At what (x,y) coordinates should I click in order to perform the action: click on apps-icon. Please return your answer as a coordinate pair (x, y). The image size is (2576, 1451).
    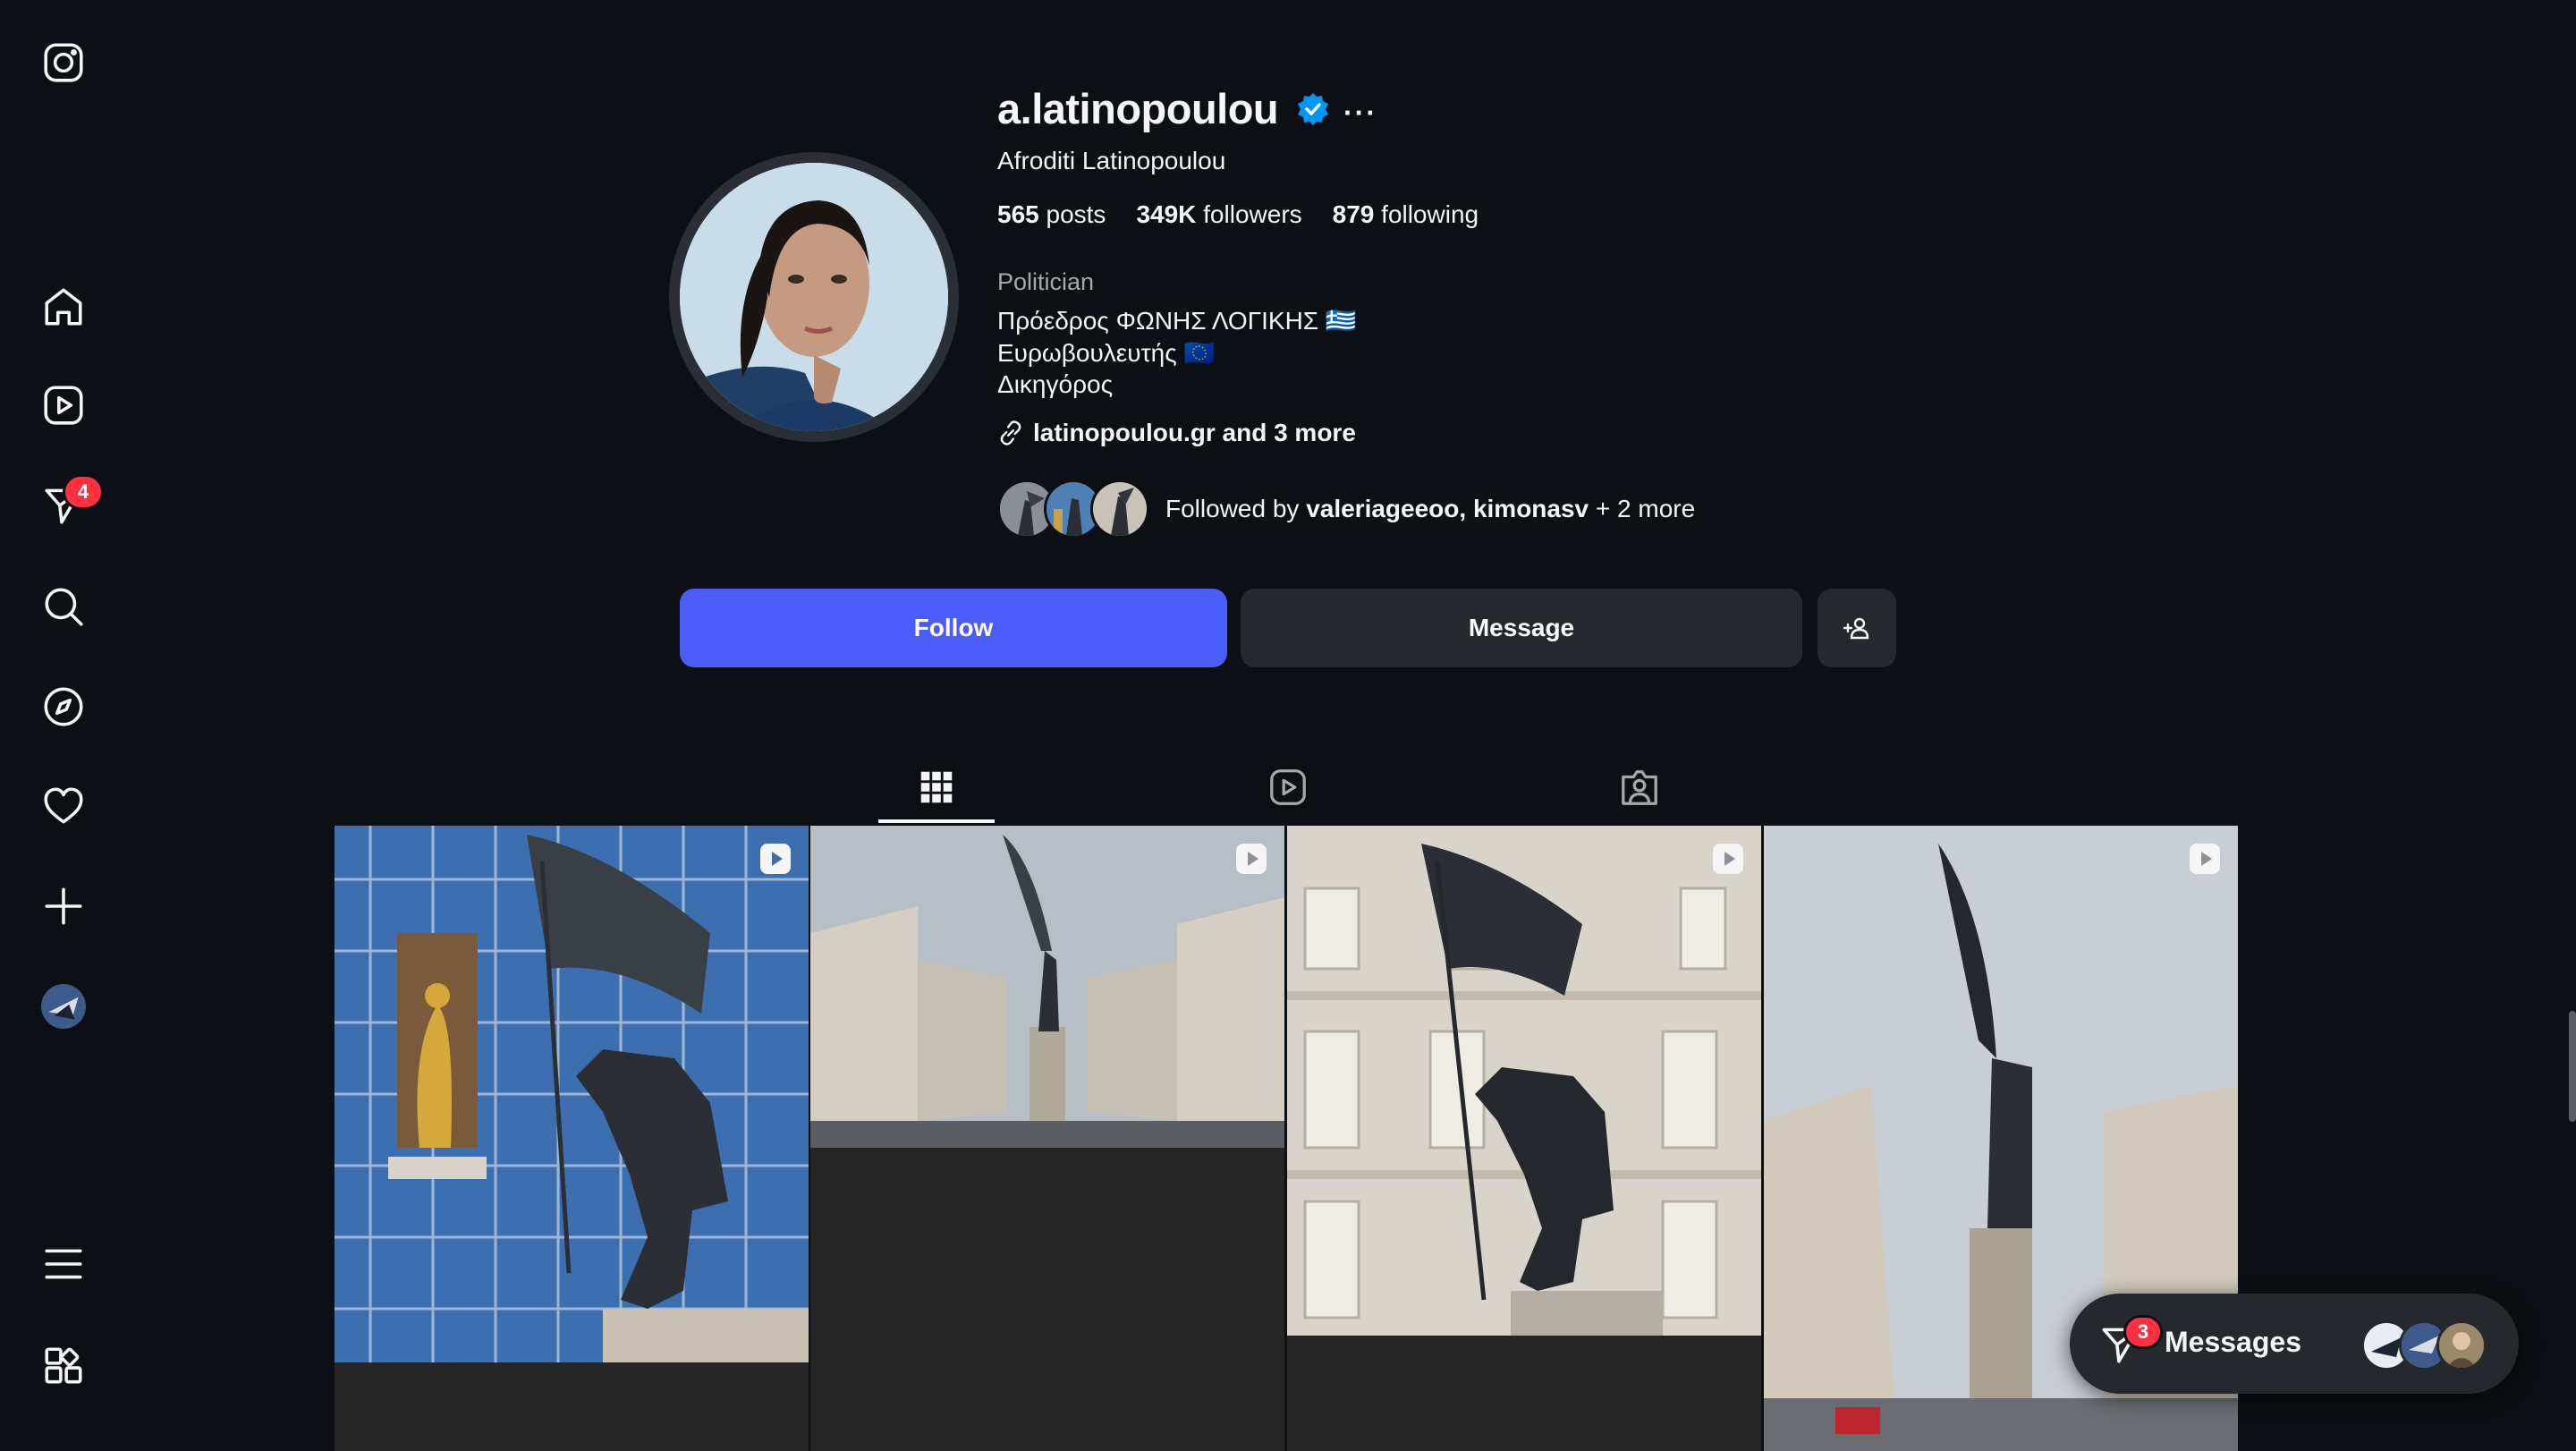
    Looking at the image, I should click on (63, 1366).